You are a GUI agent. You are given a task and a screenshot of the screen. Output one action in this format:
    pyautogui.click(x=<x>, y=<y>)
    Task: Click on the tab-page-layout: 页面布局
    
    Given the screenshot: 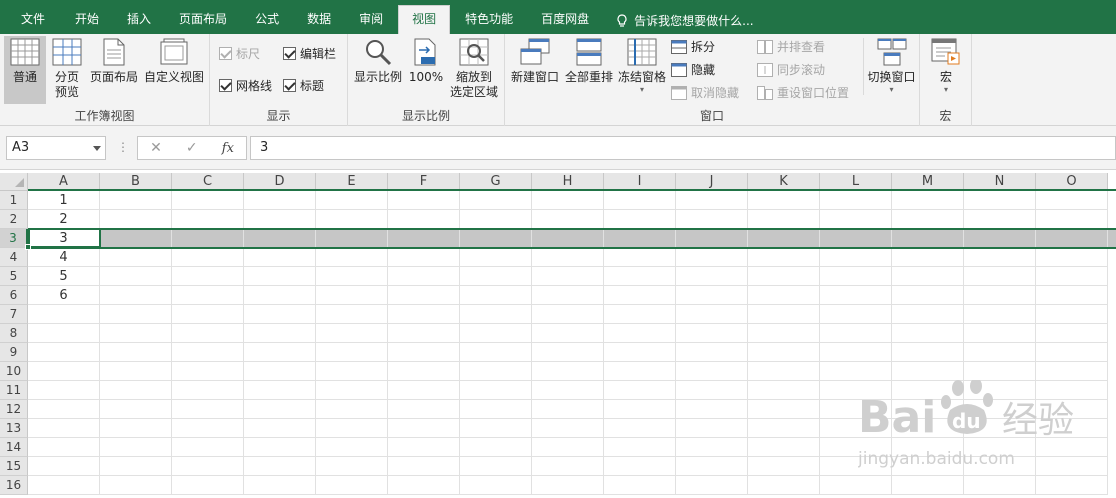 What is the action you would take?
    pyautogui.click(x=203, y=21)
    